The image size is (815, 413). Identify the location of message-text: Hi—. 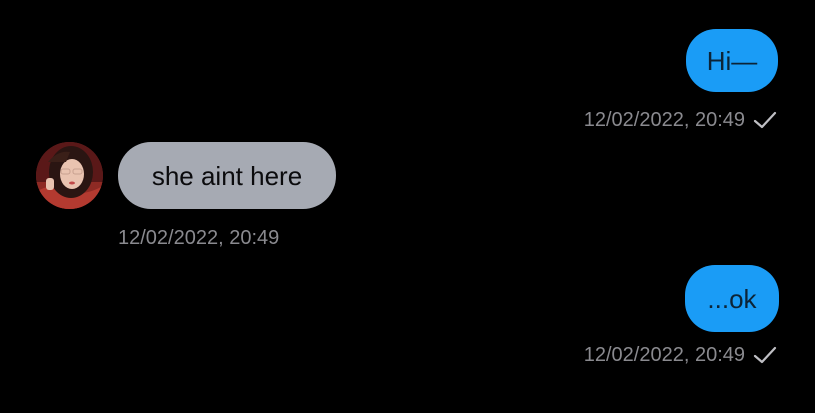
(732, 60).